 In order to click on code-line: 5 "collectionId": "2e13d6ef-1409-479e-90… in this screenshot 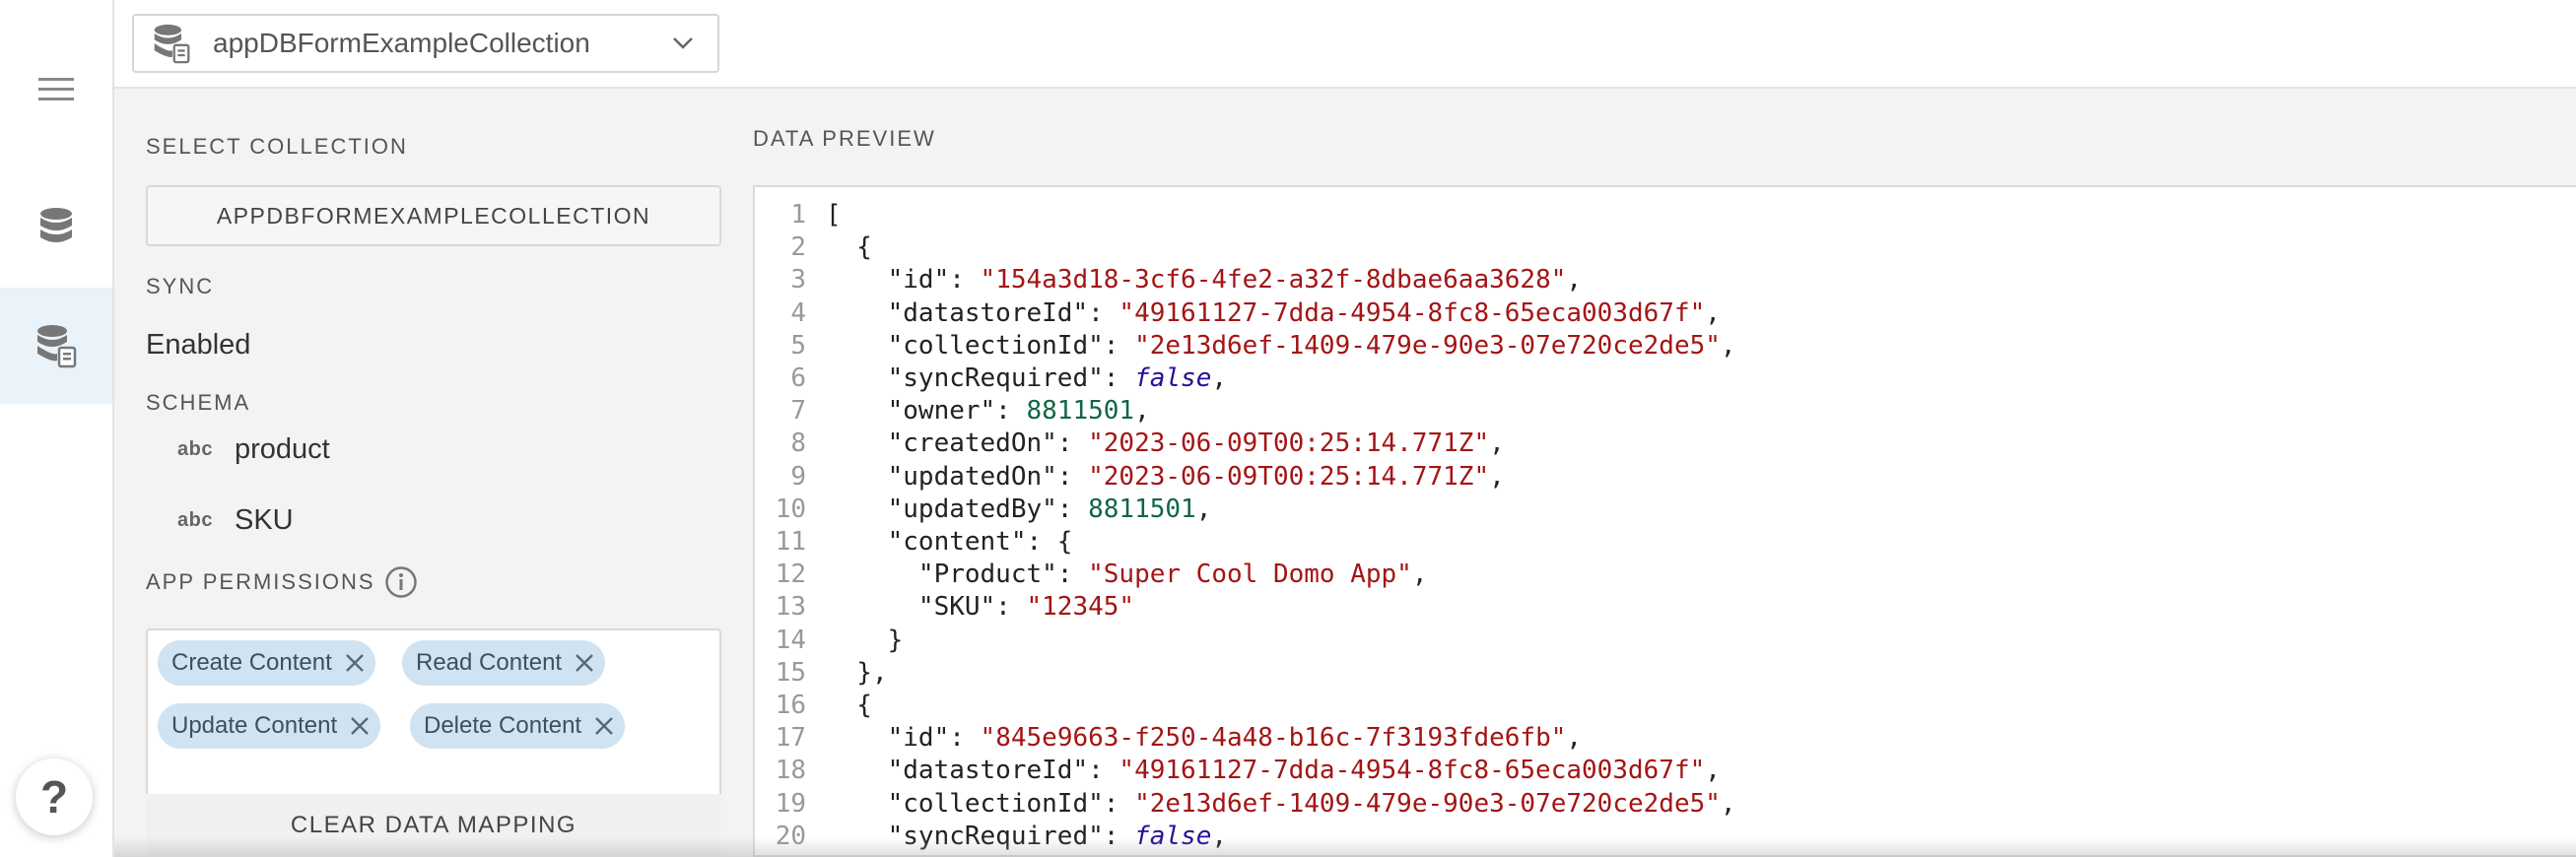, I will do `click(1245, 346)`.